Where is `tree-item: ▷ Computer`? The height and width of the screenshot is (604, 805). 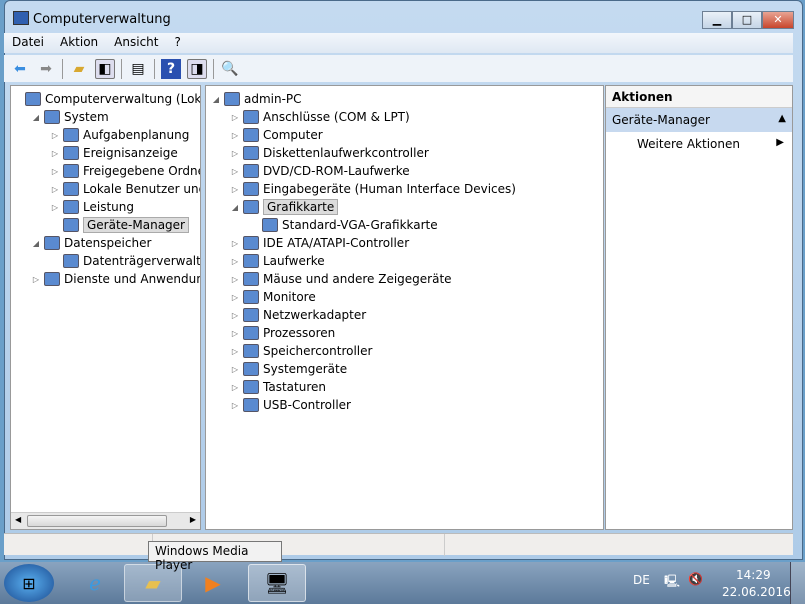 tree-item: ▷ Computer is located at coordinates (276, 135).